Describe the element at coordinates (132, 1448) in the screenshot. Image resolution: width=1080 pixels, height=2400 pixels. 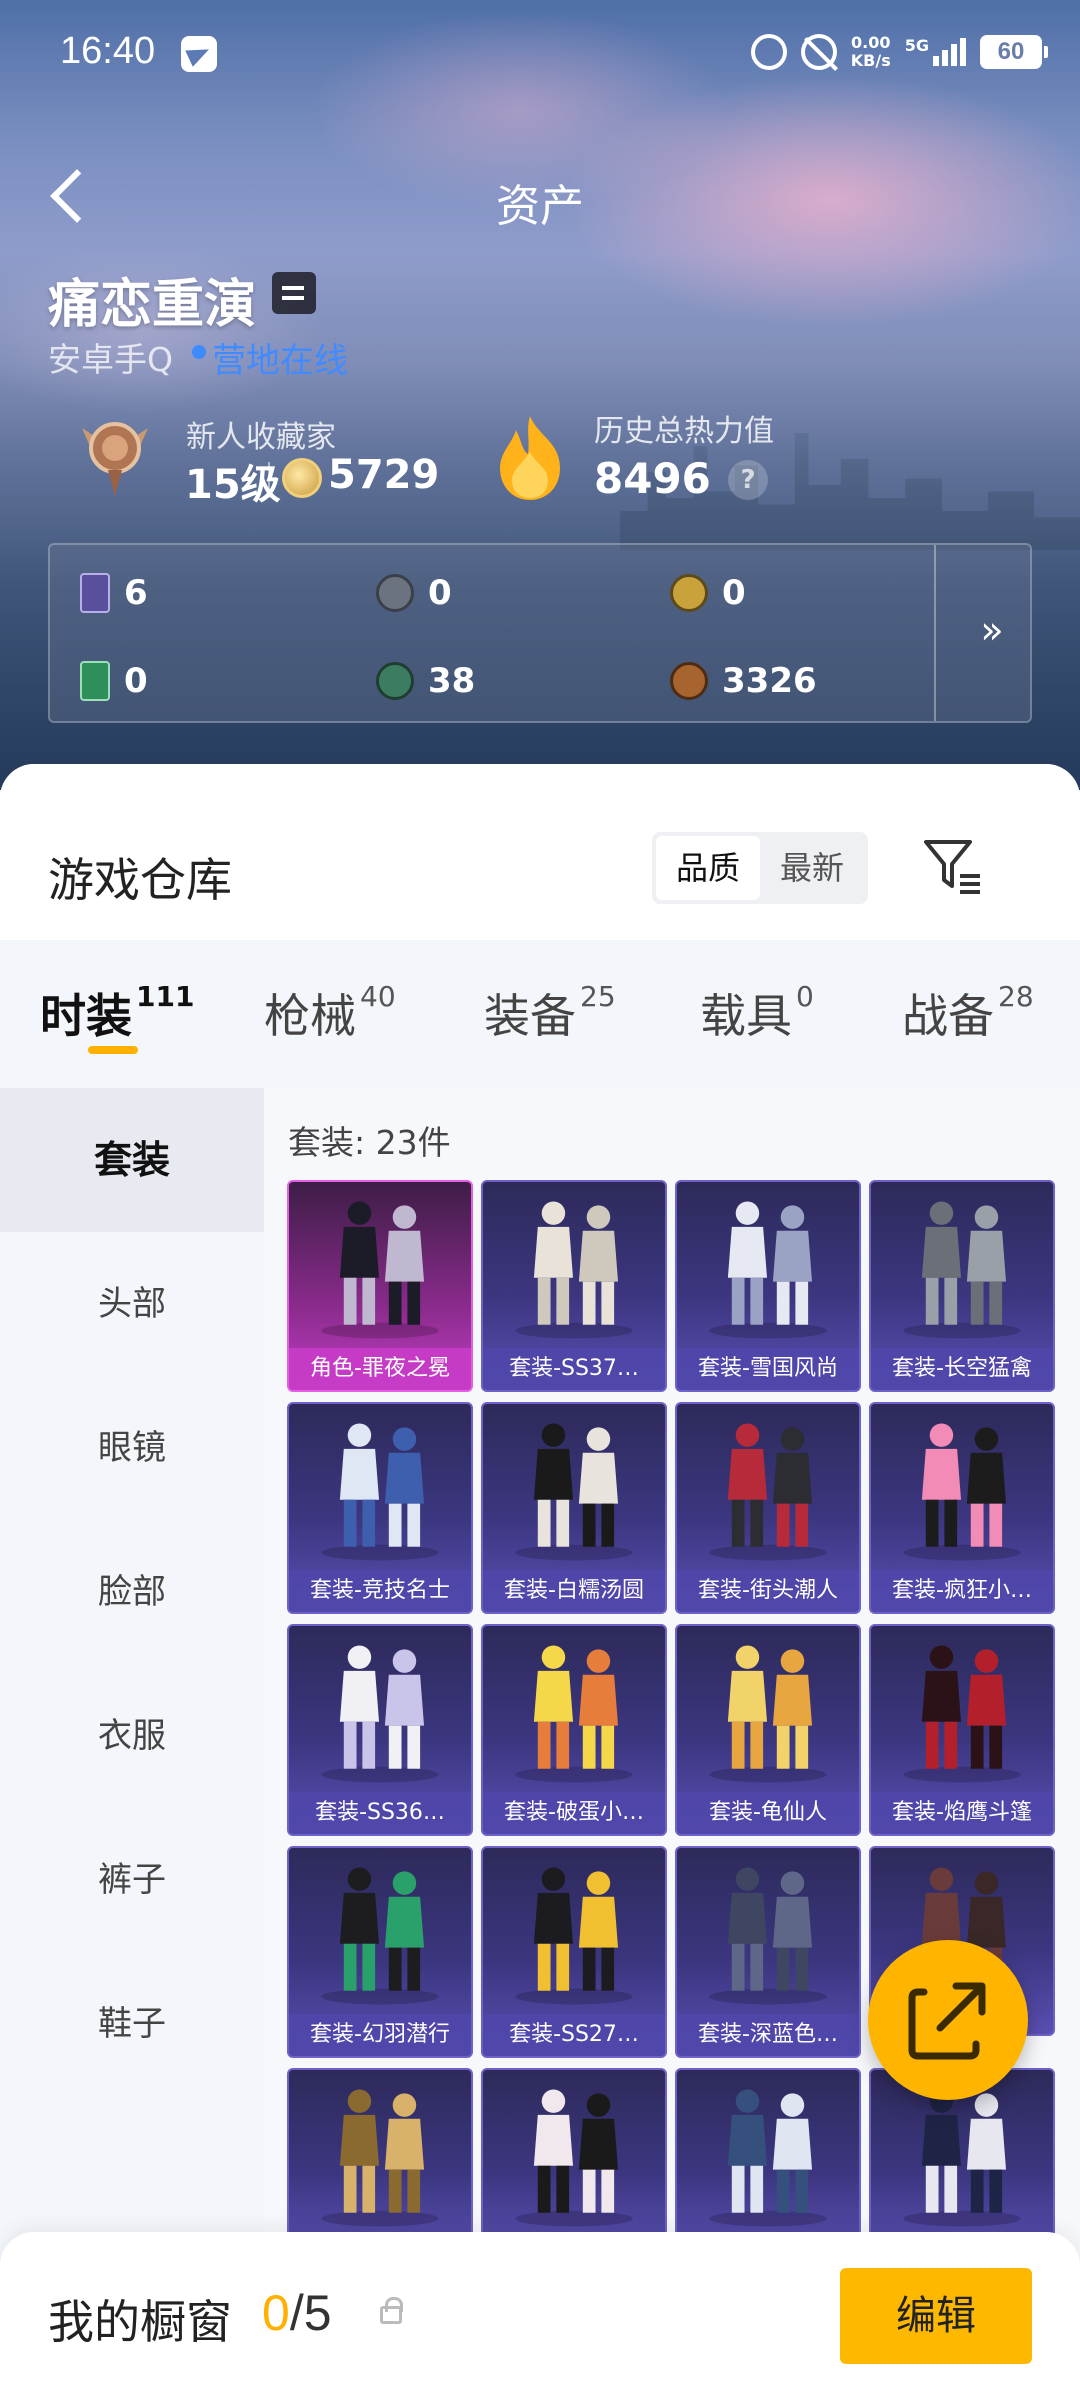
I see `sidebar-item-glasses: 眼镜` at that location.